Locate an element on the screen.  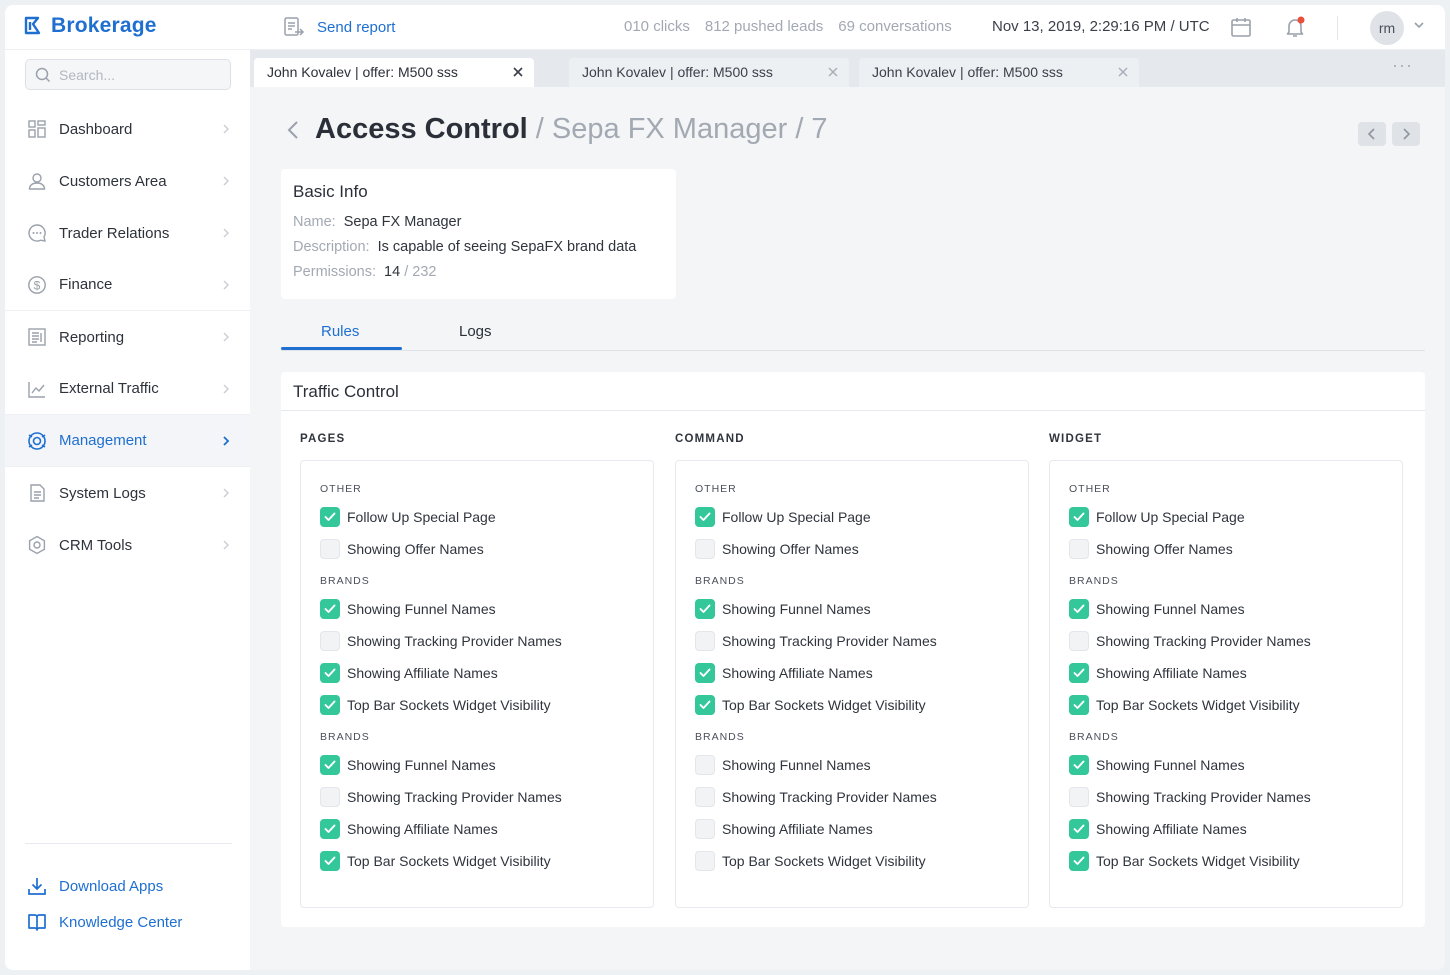
sidebar-item-customers-area: Customers Area is located at coordinates (127, 181).